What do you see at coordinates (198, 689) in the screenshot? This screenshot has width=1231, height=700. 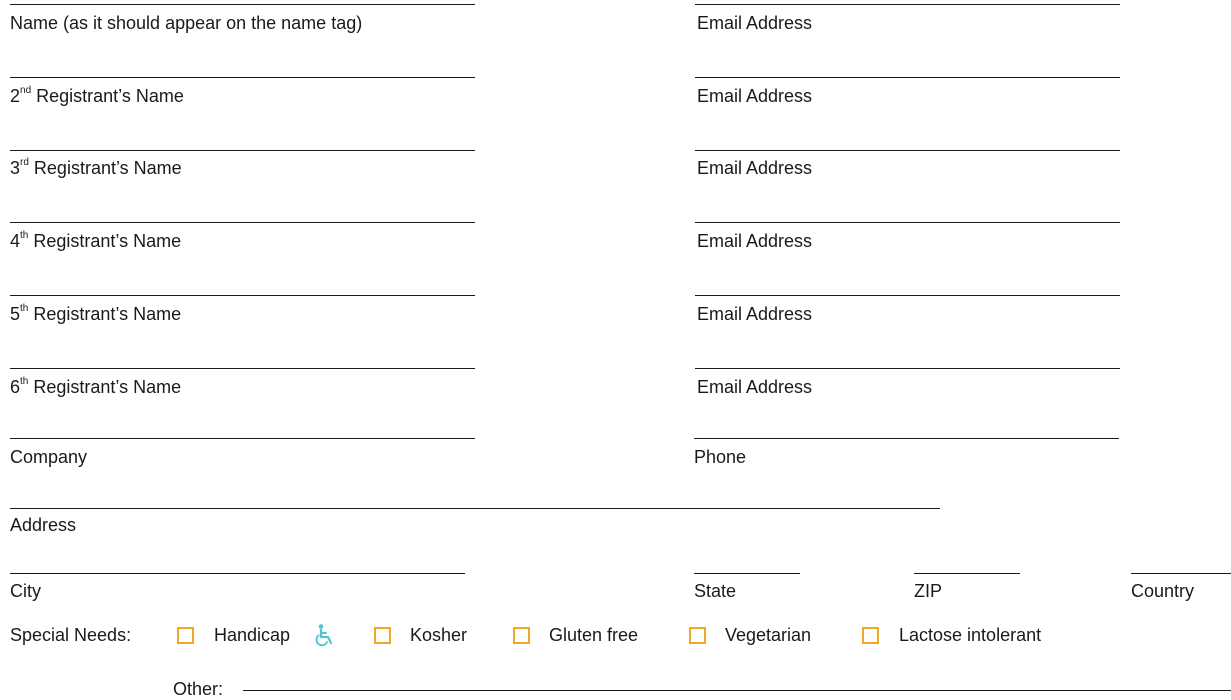 I see `other-label: Other:` at bounding box center [198, 689].